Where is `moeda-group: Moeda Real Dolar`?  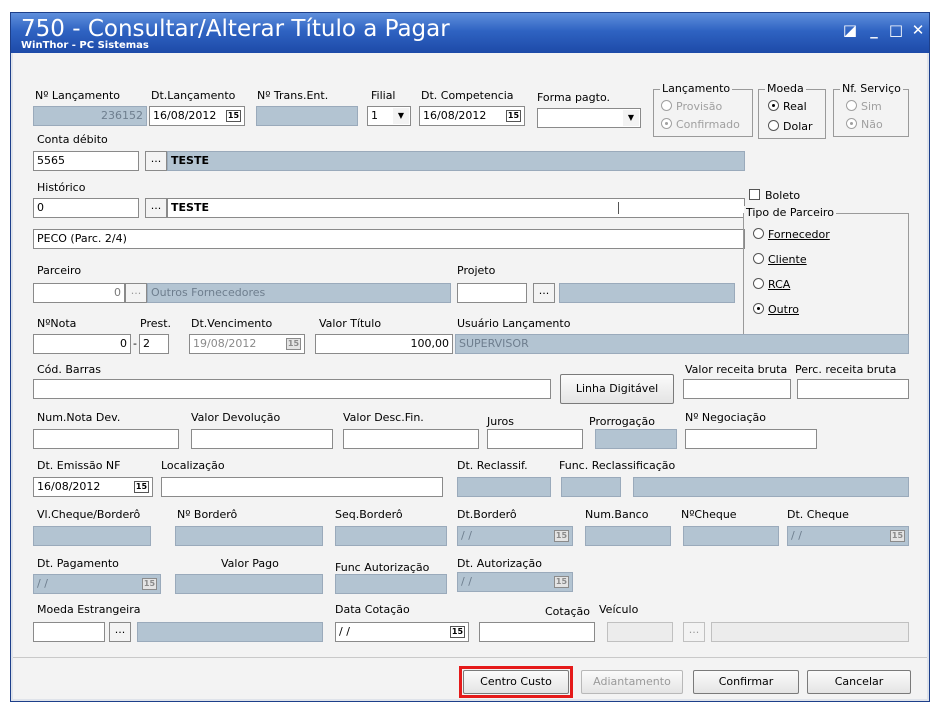 moeda-group: Moeda Real Dolar is located at coordinates (792, 110).